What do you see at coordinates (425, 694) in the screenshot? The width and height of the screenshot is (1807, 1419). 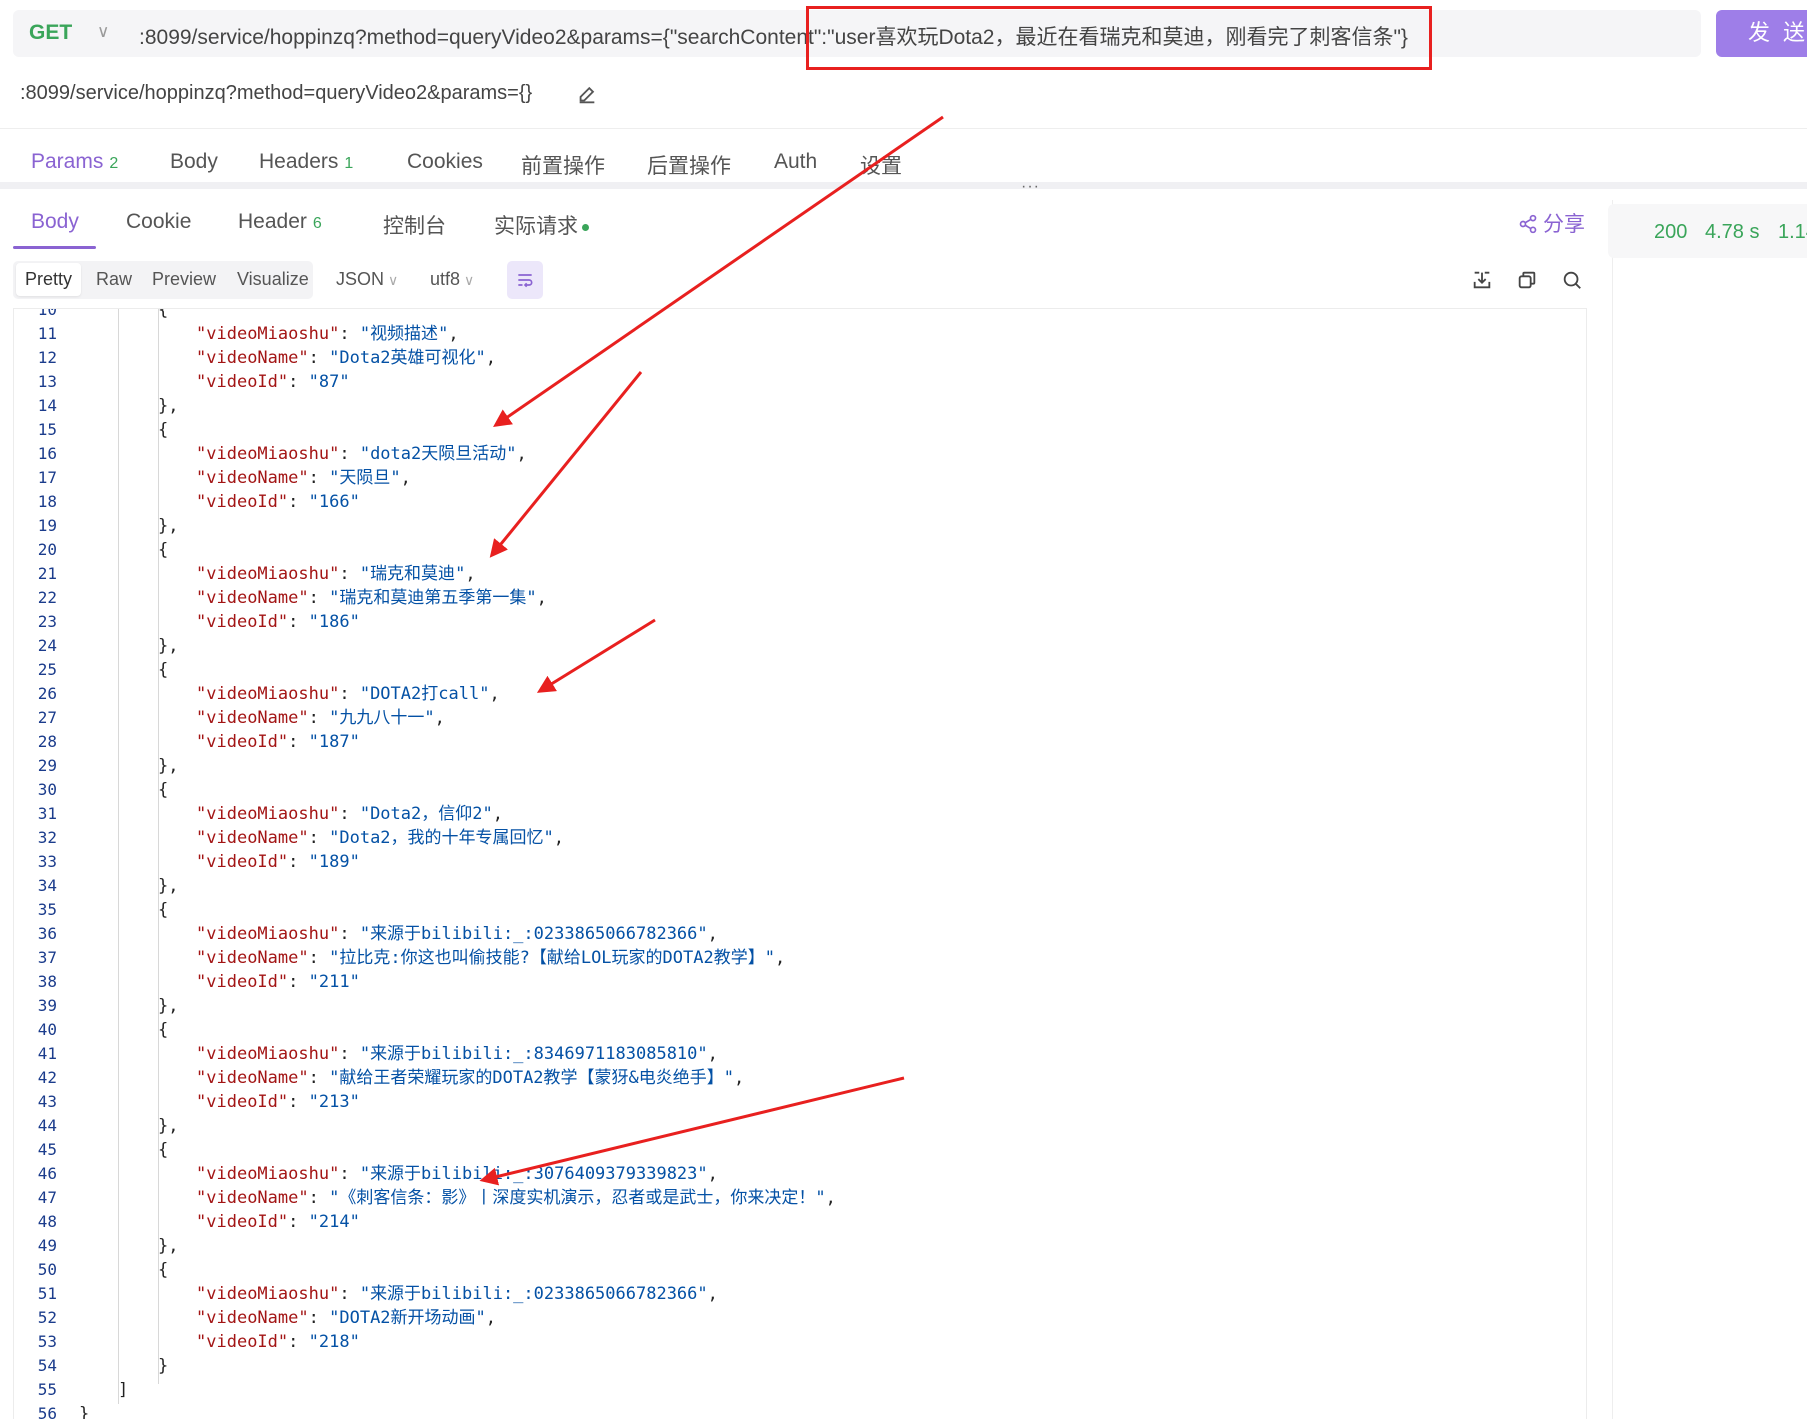 I see `json-value: DOTA2打call` at bounding box center [425, 694].